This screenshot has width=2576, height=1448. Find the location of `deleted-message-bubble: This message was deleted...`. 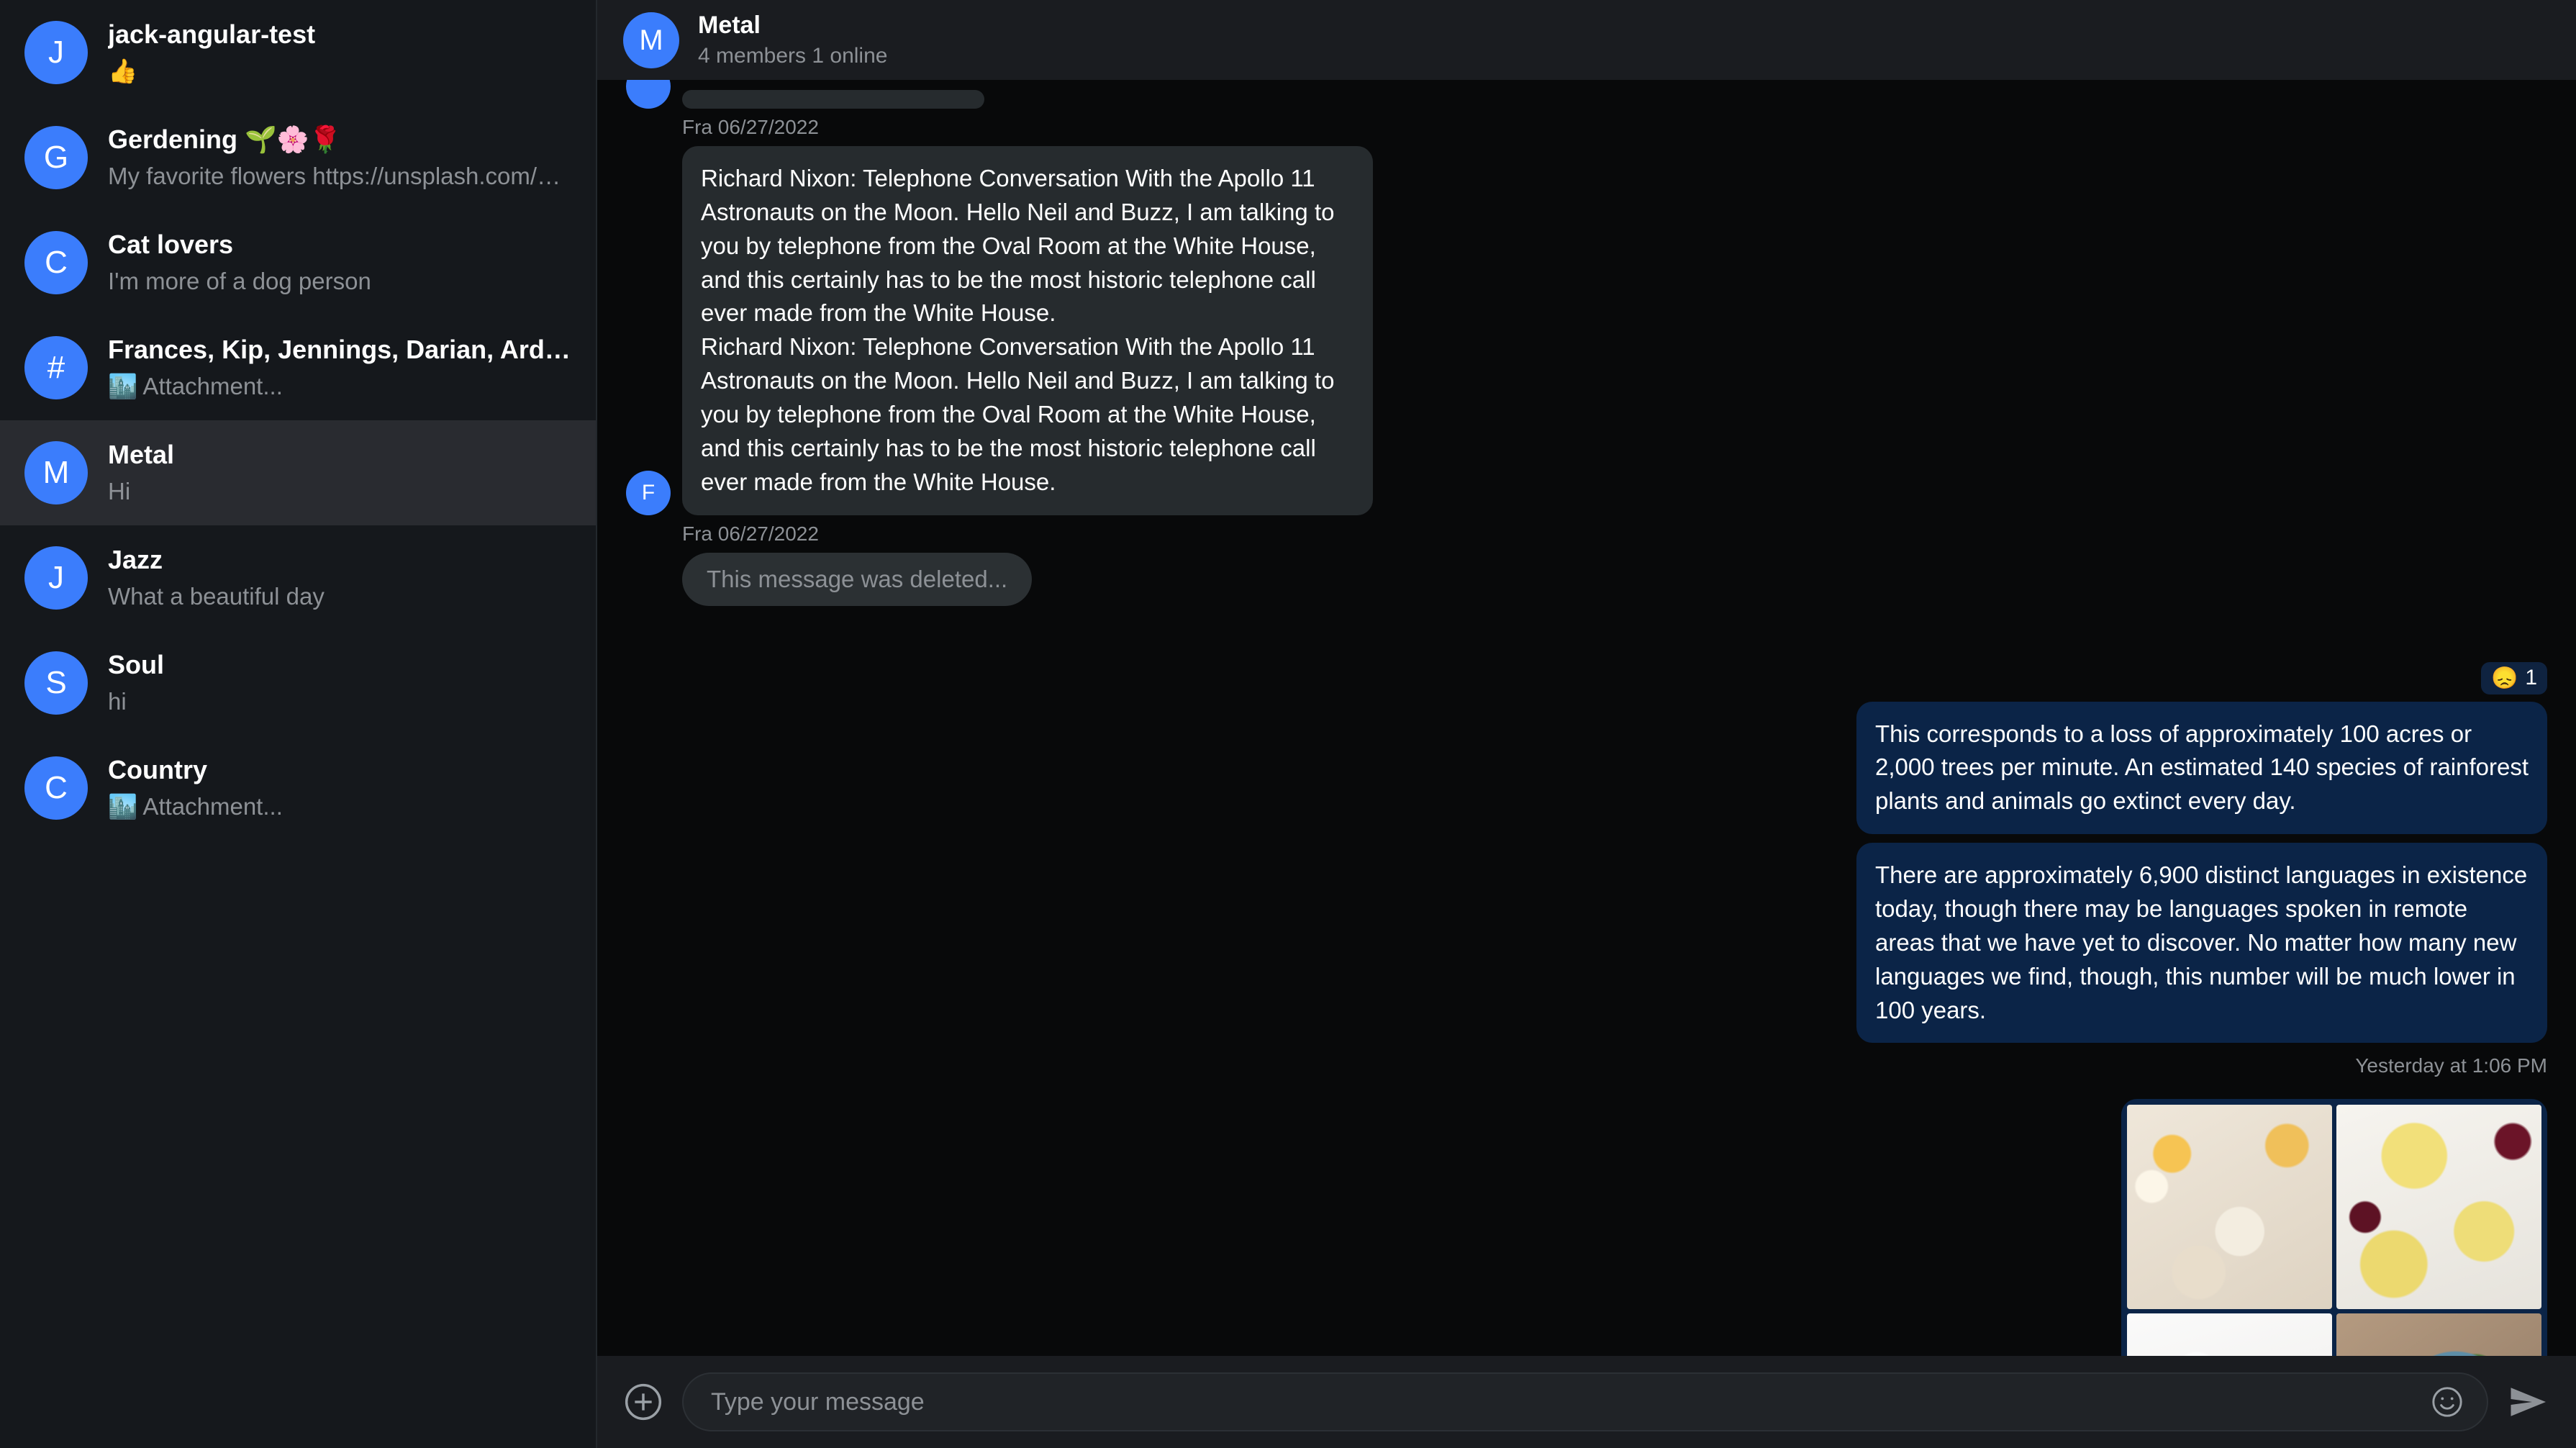

deleted-message-bubble: This message was deleted... is located at coordinates (857, 579).